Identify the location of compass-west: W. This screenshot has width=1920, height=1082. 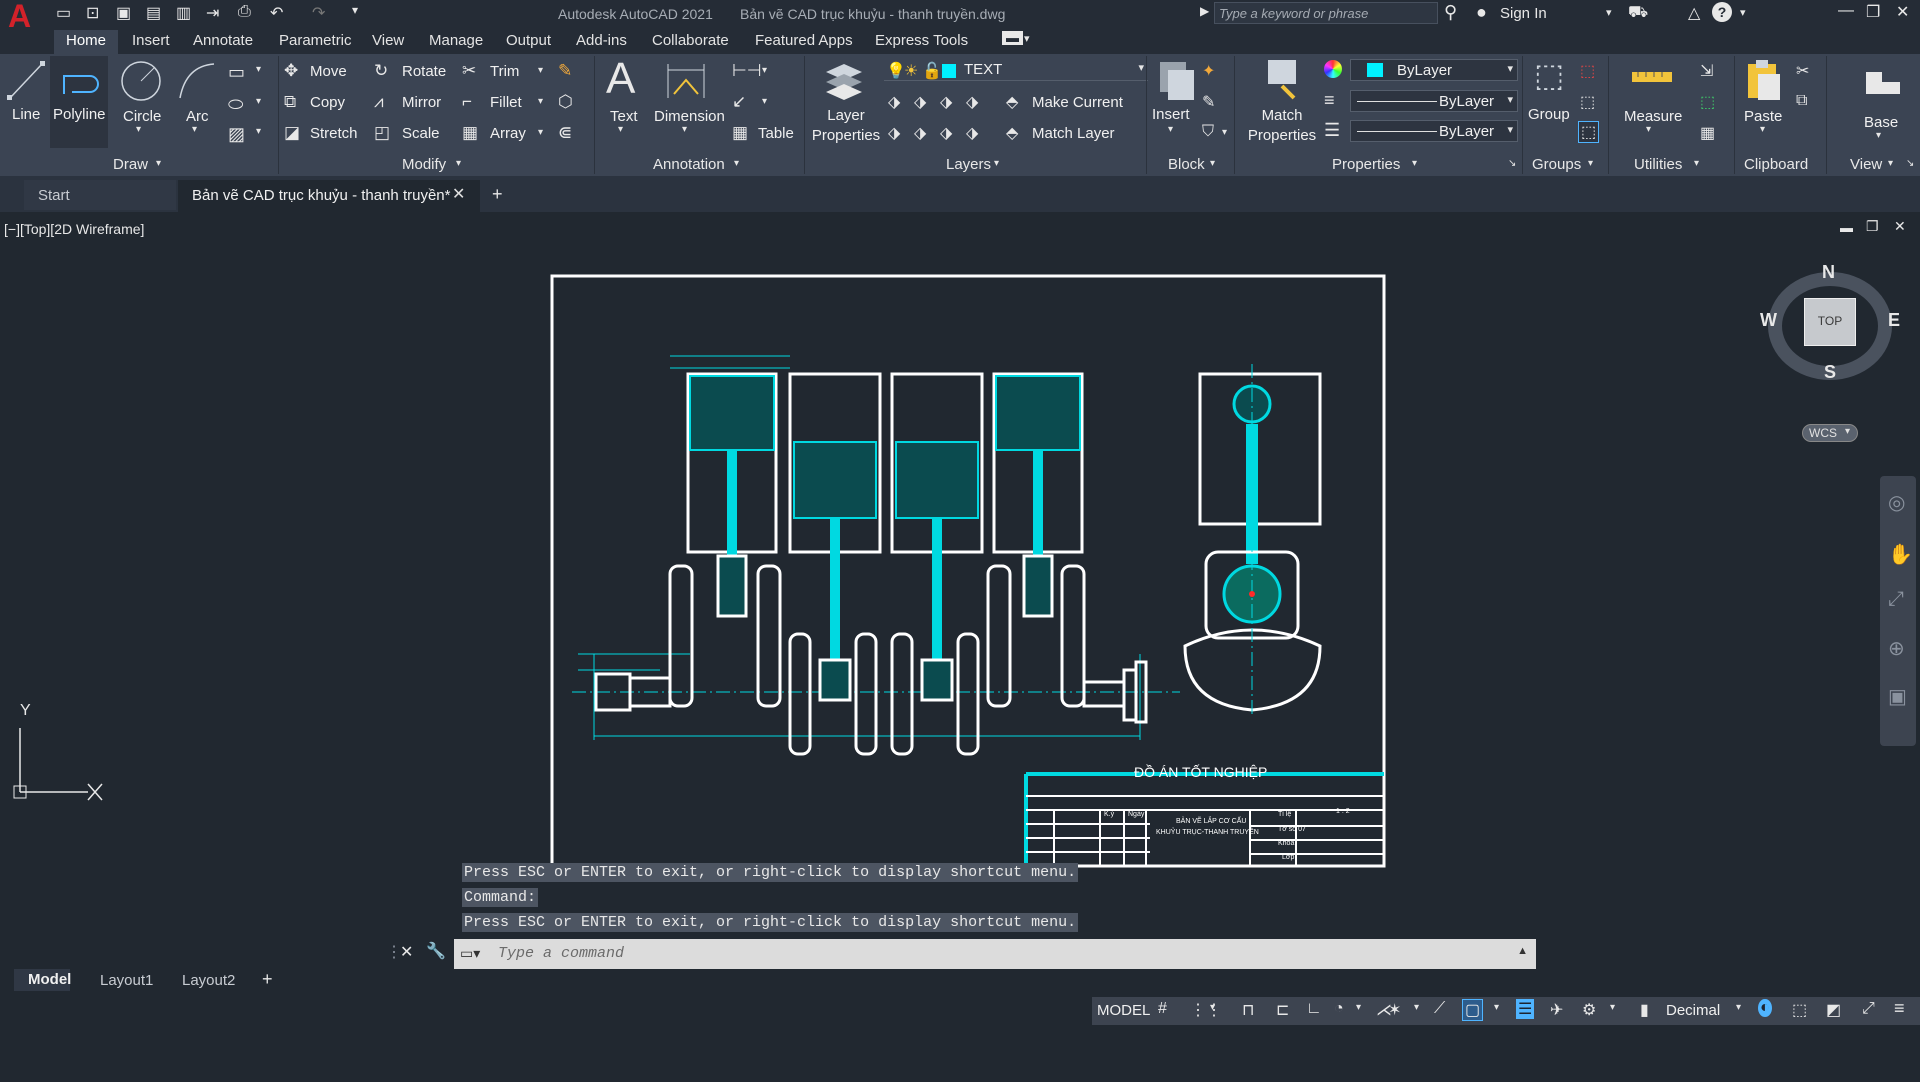
(1768, 320).